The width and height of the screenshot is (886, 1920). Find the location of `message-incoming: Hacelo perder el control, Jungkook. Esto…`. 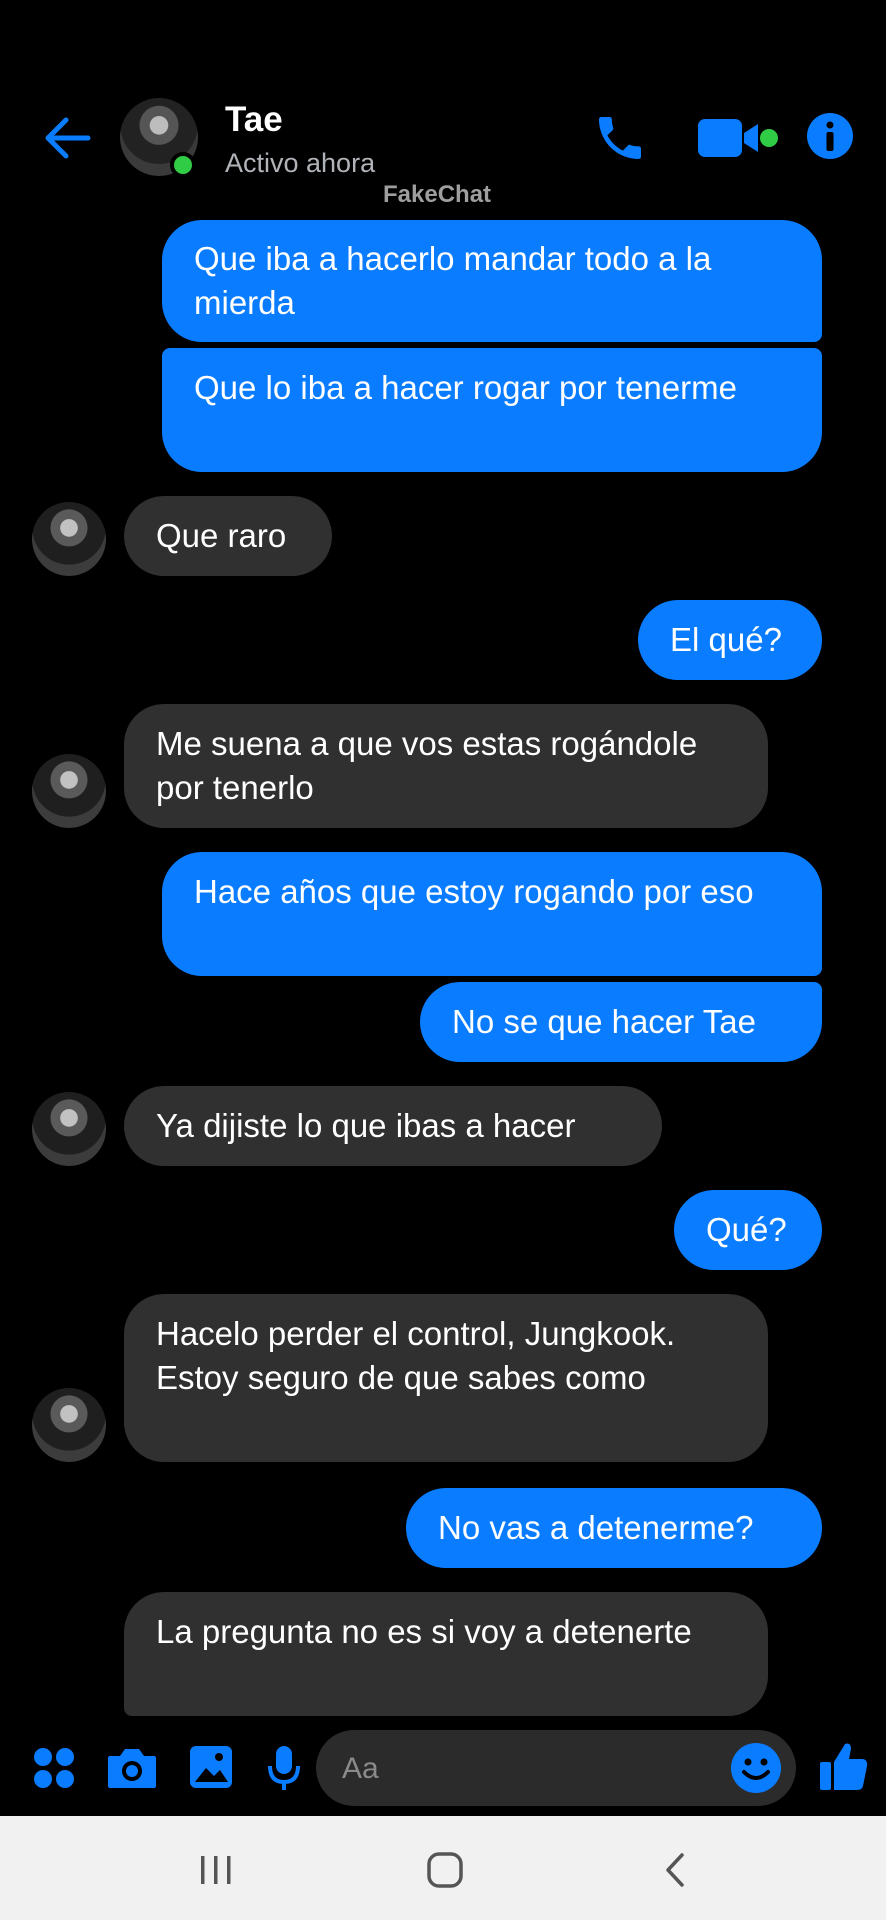

message-incoming: Hacelo perder el control, Jungkook. Esto… is located at coordinates (446, 1378).